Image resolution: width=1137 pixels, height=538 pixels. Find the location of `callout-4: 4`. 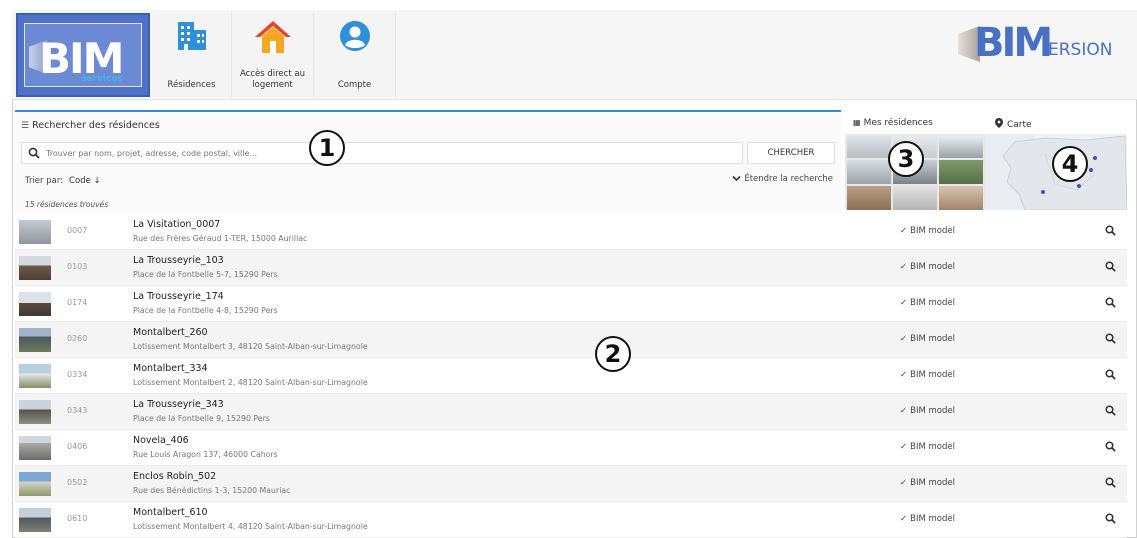

callout-4: 4 is located at coordinates (1070, 164).